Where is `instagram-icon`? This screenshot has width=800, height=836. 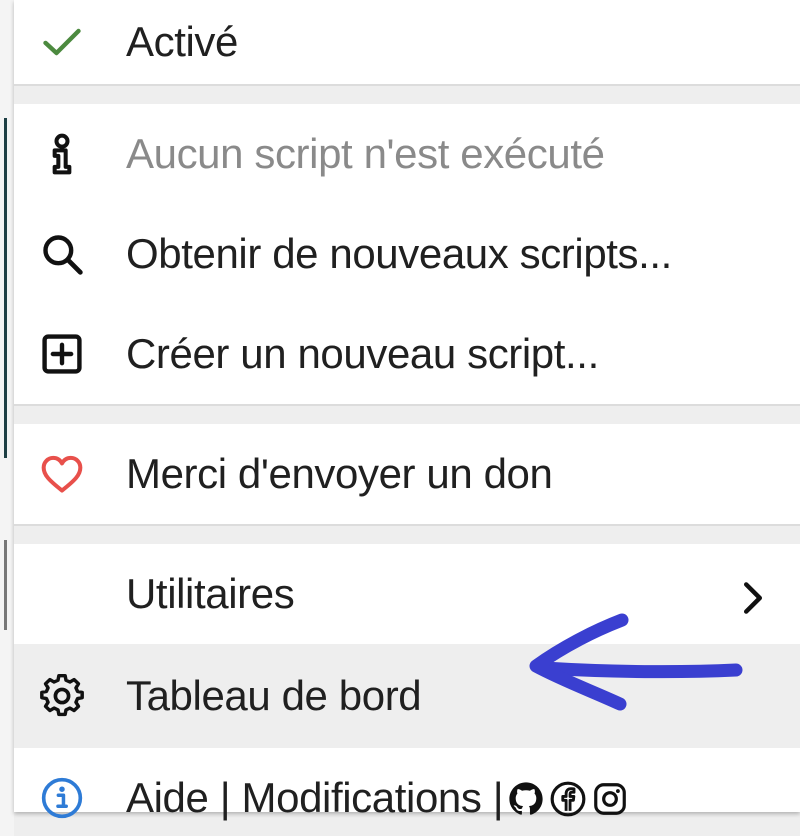
instagram-icon is located at coordinates (610, 799).